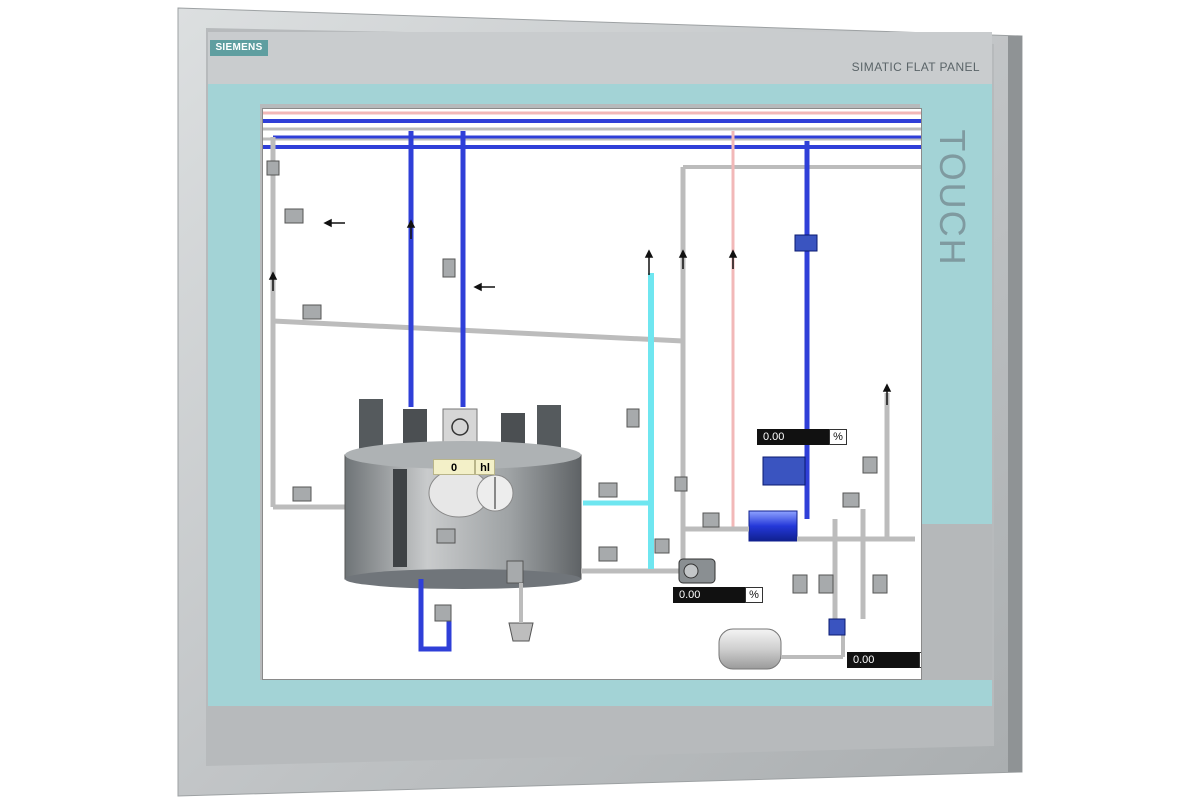 This screenshot has width=1200, height=800. Describe the element at coordinates (478, 331) in the screenshot. I see `mid-gray-pipe` at that location.